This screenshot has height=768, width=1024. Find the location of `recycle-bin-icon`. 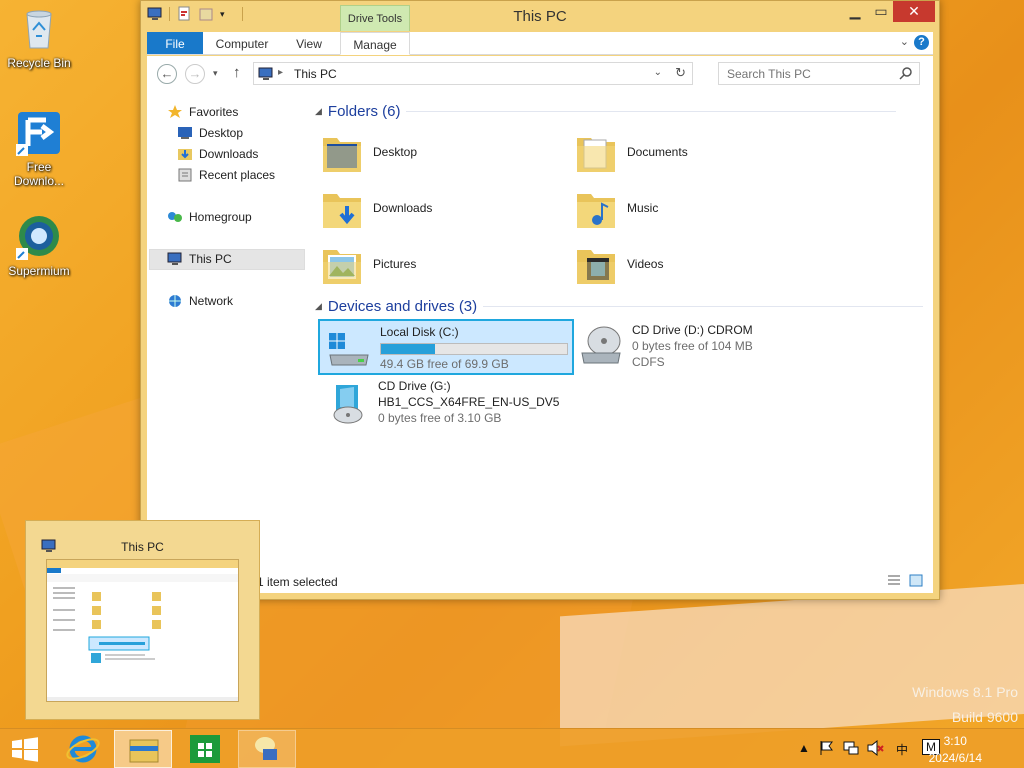

recycle-bin-icon is located at coordinates (39, 29).